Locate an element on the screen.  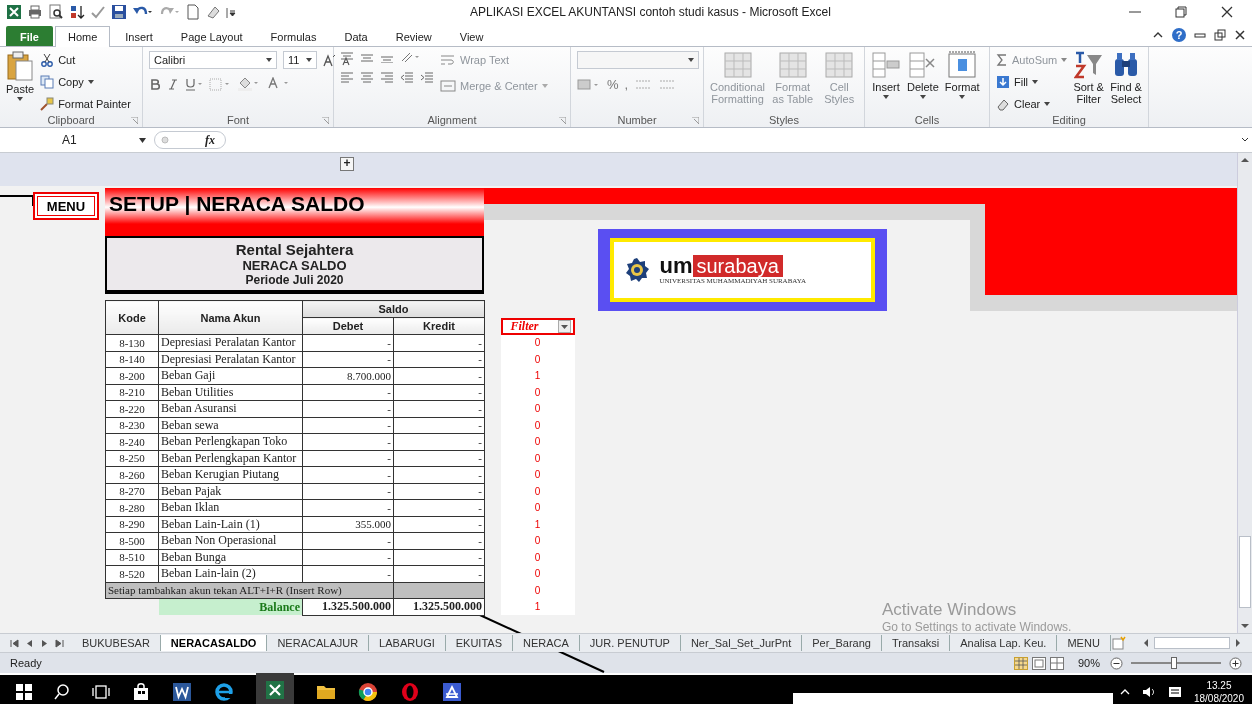
word-app-icon is located at coordinates (182, 692).